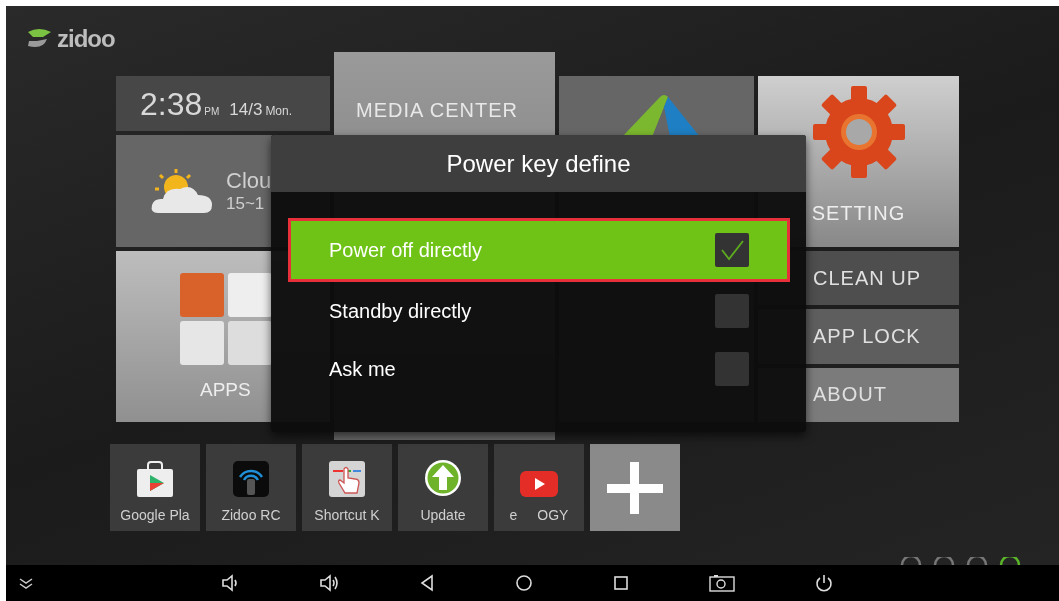 The image size is (1059, 601). What do you see at coordinates (155, 479) in the screenshot?
I see `shopping-bag-icon` at bounding box center [155, 479].